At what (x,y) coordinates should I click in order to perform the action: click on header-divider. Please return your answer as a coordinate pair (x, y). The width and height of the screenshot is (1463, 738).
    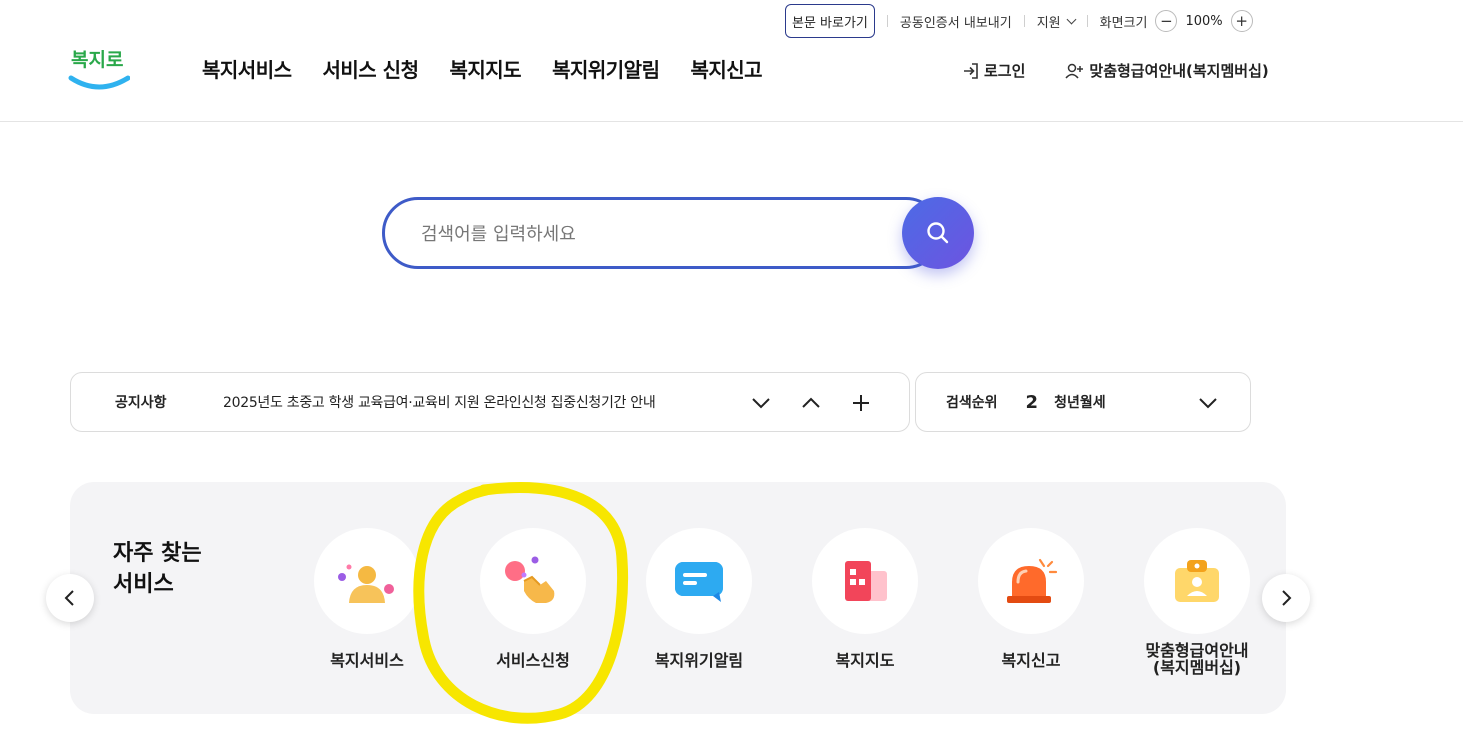
    Looking at the image, I should click on (731, 121).